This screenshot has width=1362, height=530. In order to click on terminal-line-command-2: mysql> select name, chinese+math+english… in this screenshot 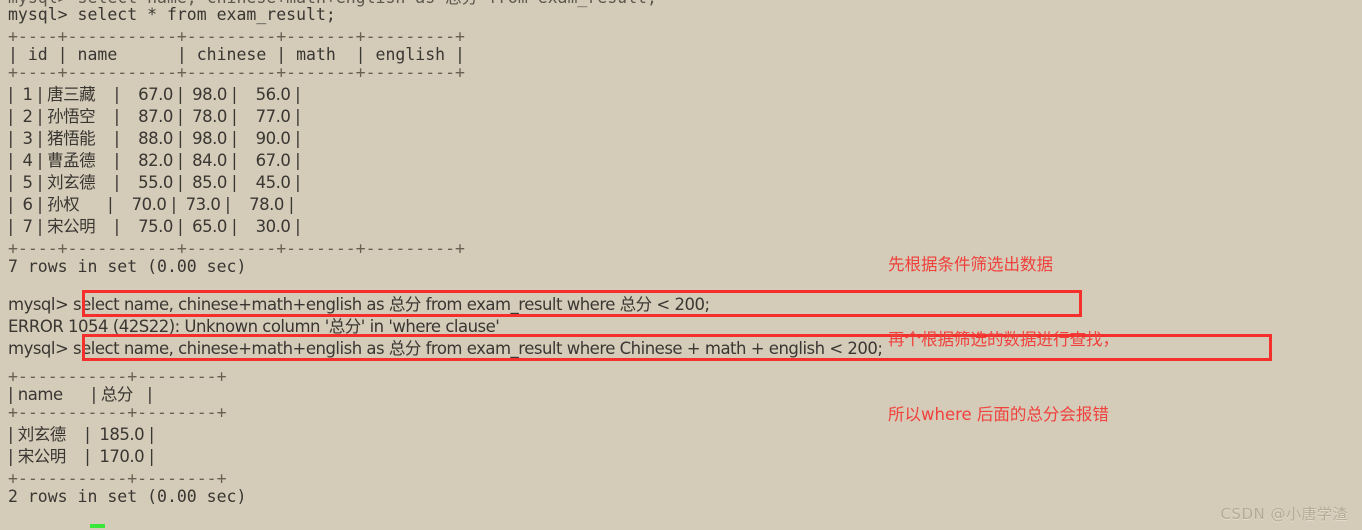, I will do `click(359, 304)`.